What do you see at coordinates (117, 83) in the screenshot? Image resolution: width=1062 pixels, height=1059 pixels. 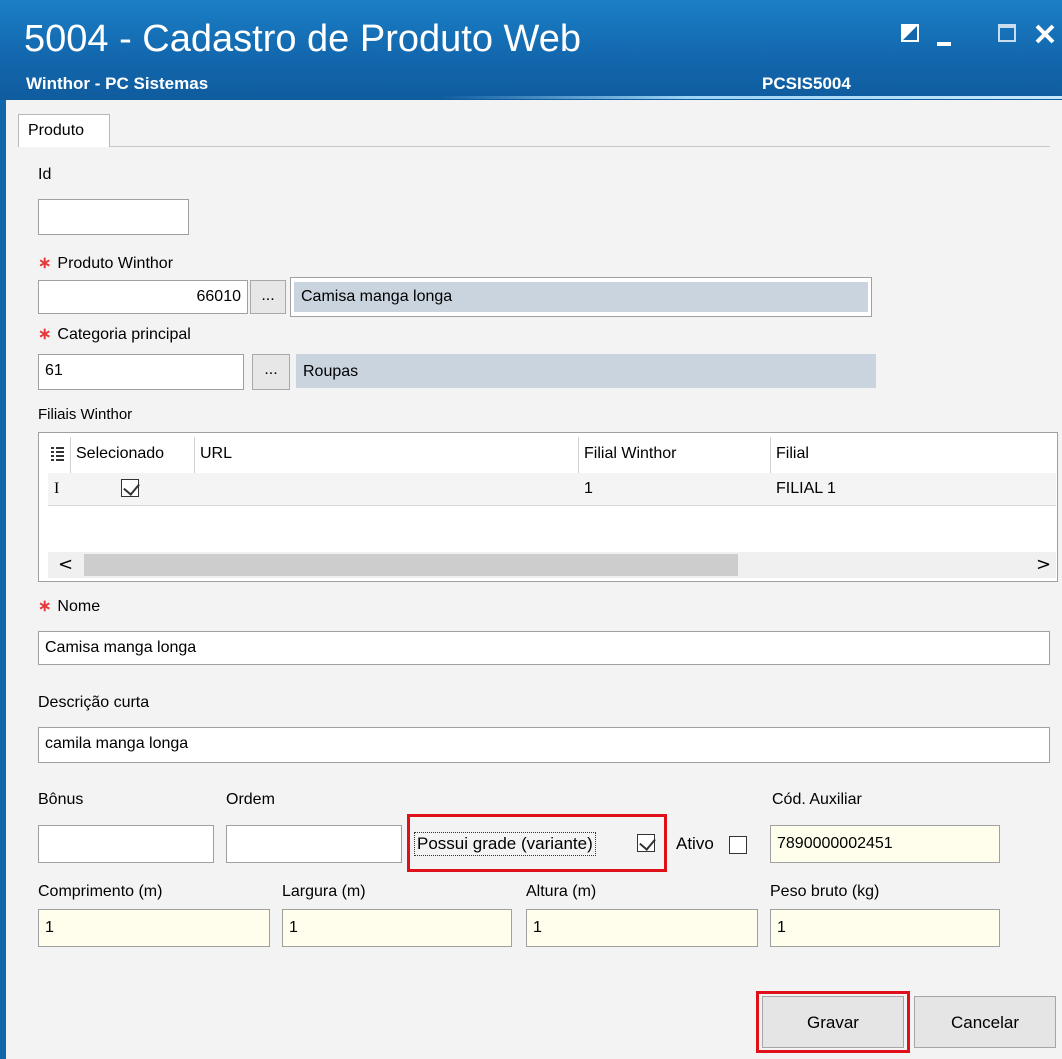 I see `window-subtitle: Winthor - PC Sistemas` at bounding box center [117, 83].